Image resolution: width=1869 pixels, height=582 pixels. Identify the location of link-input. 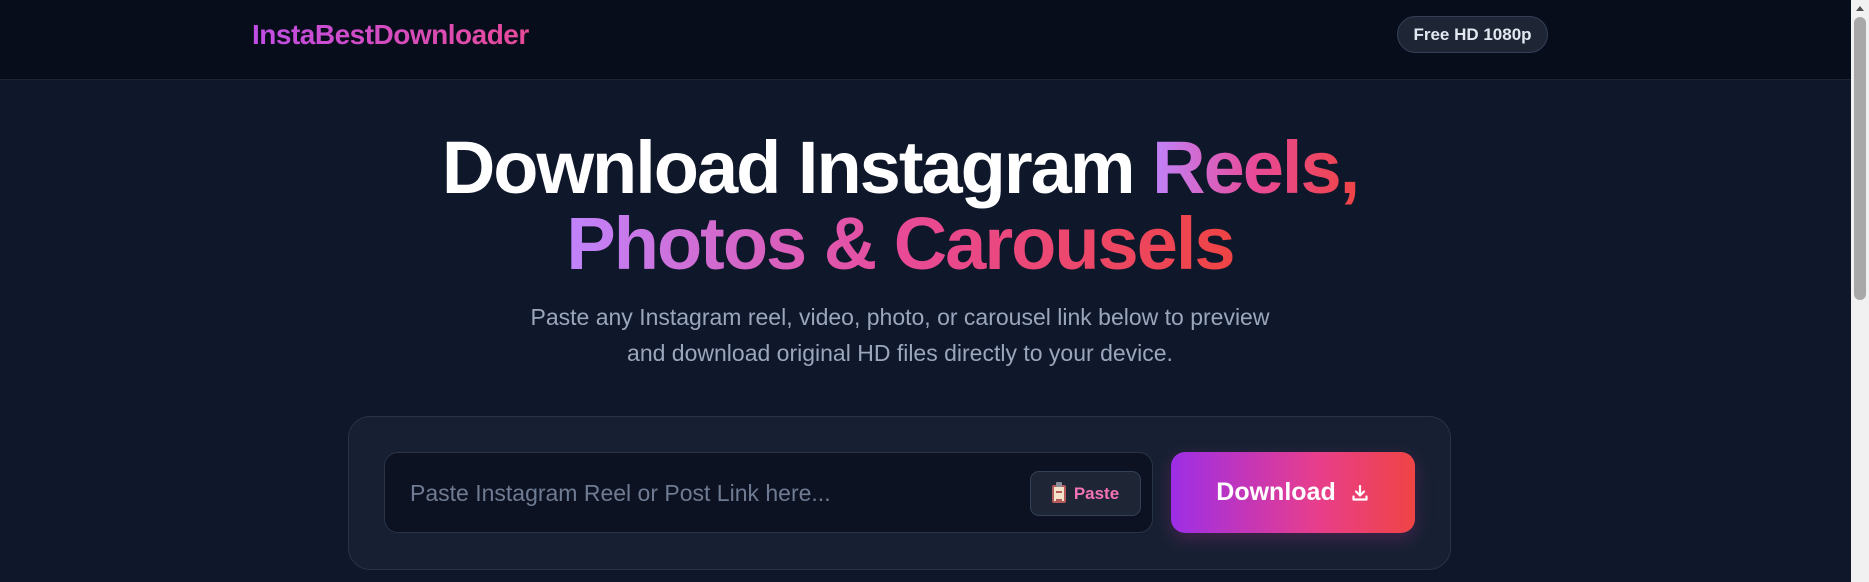
(710, 493).